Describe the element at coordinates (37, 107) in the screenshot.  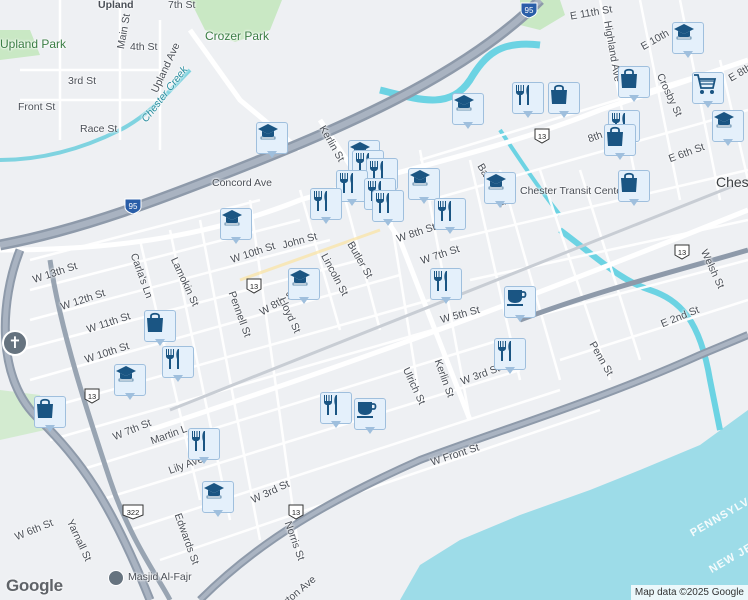
I see `street-label: Front St` at that location.